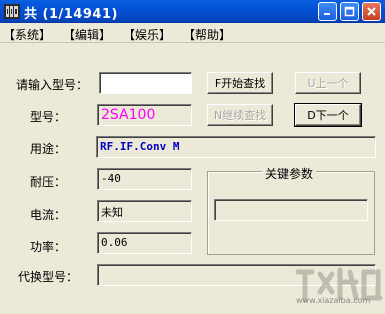 The width and height of the screenshot is (385, 314). Describe the element at coordinates (144, 115) in the screenshot. I see `model-field: 2SA100` at that location.